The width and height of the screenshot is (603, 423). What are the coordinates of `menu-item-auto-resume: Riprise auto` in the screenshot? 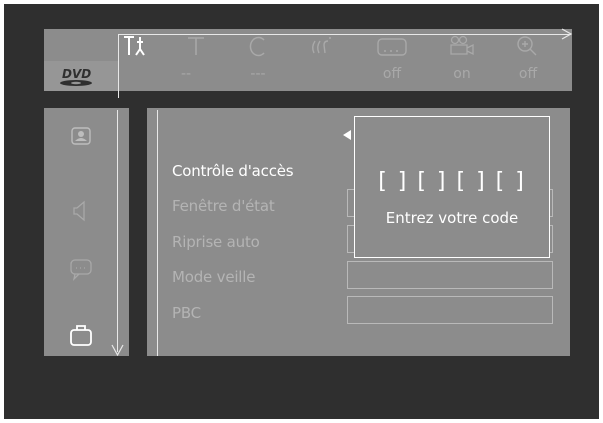 It's located at (216, 242).